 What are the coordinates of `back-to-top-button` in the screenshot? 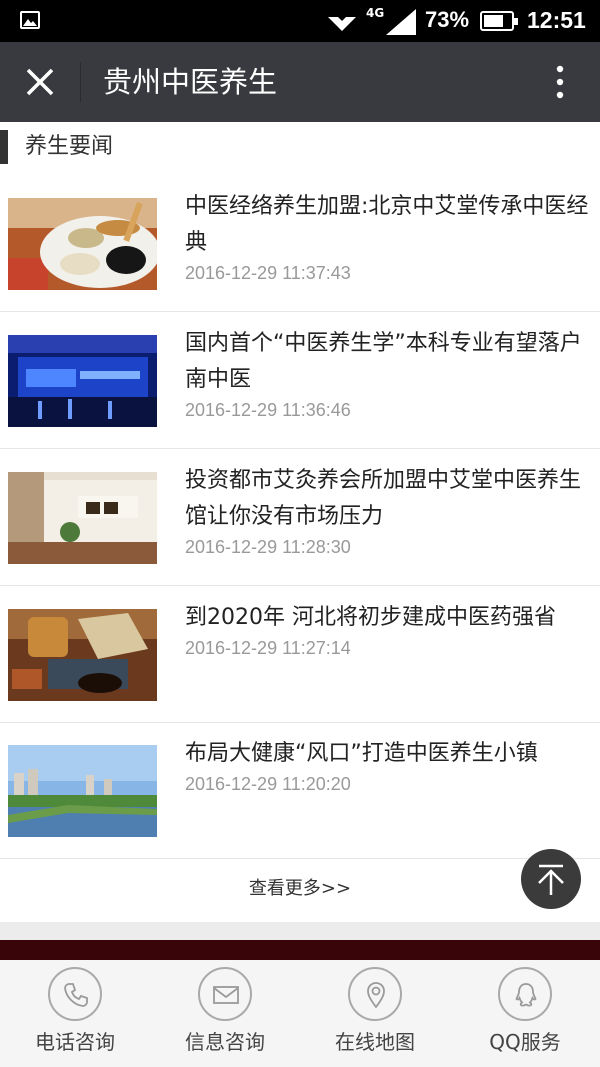 It's located at (551, 879).